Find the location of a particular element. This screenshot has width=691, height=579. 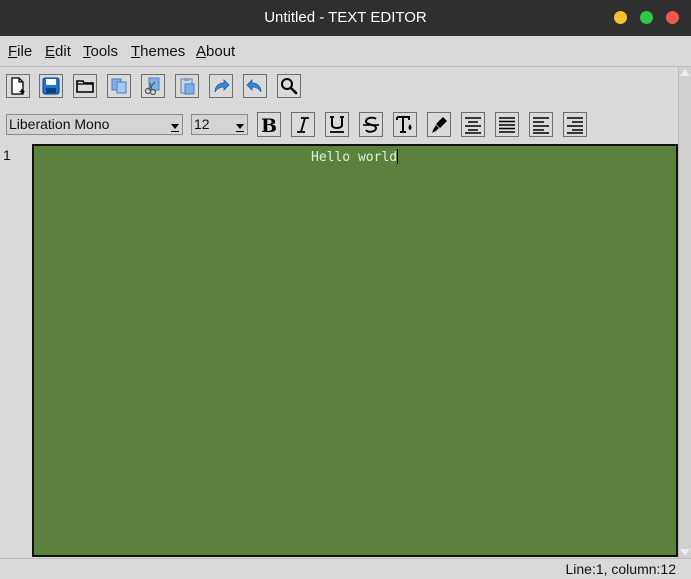

minimize-button is located at coordinates (620, 17).